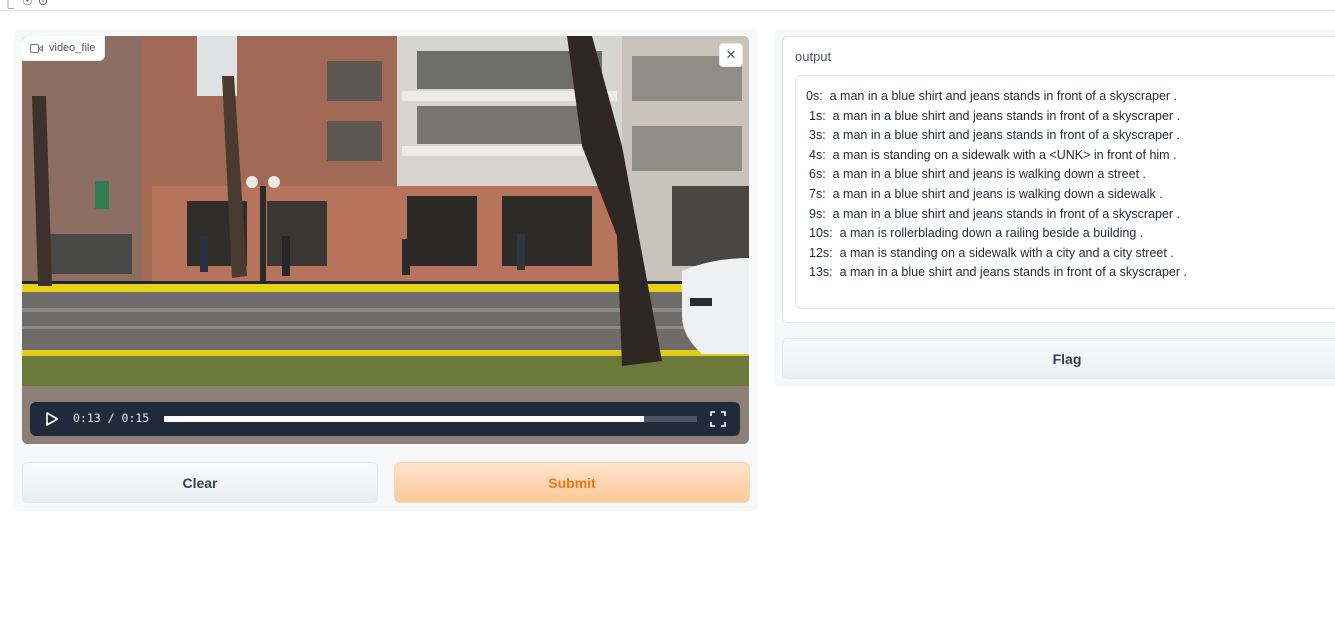 The width and height of the screenshot is (1335, 618). I want to click on close-icon: ✕, so click(731, 54).